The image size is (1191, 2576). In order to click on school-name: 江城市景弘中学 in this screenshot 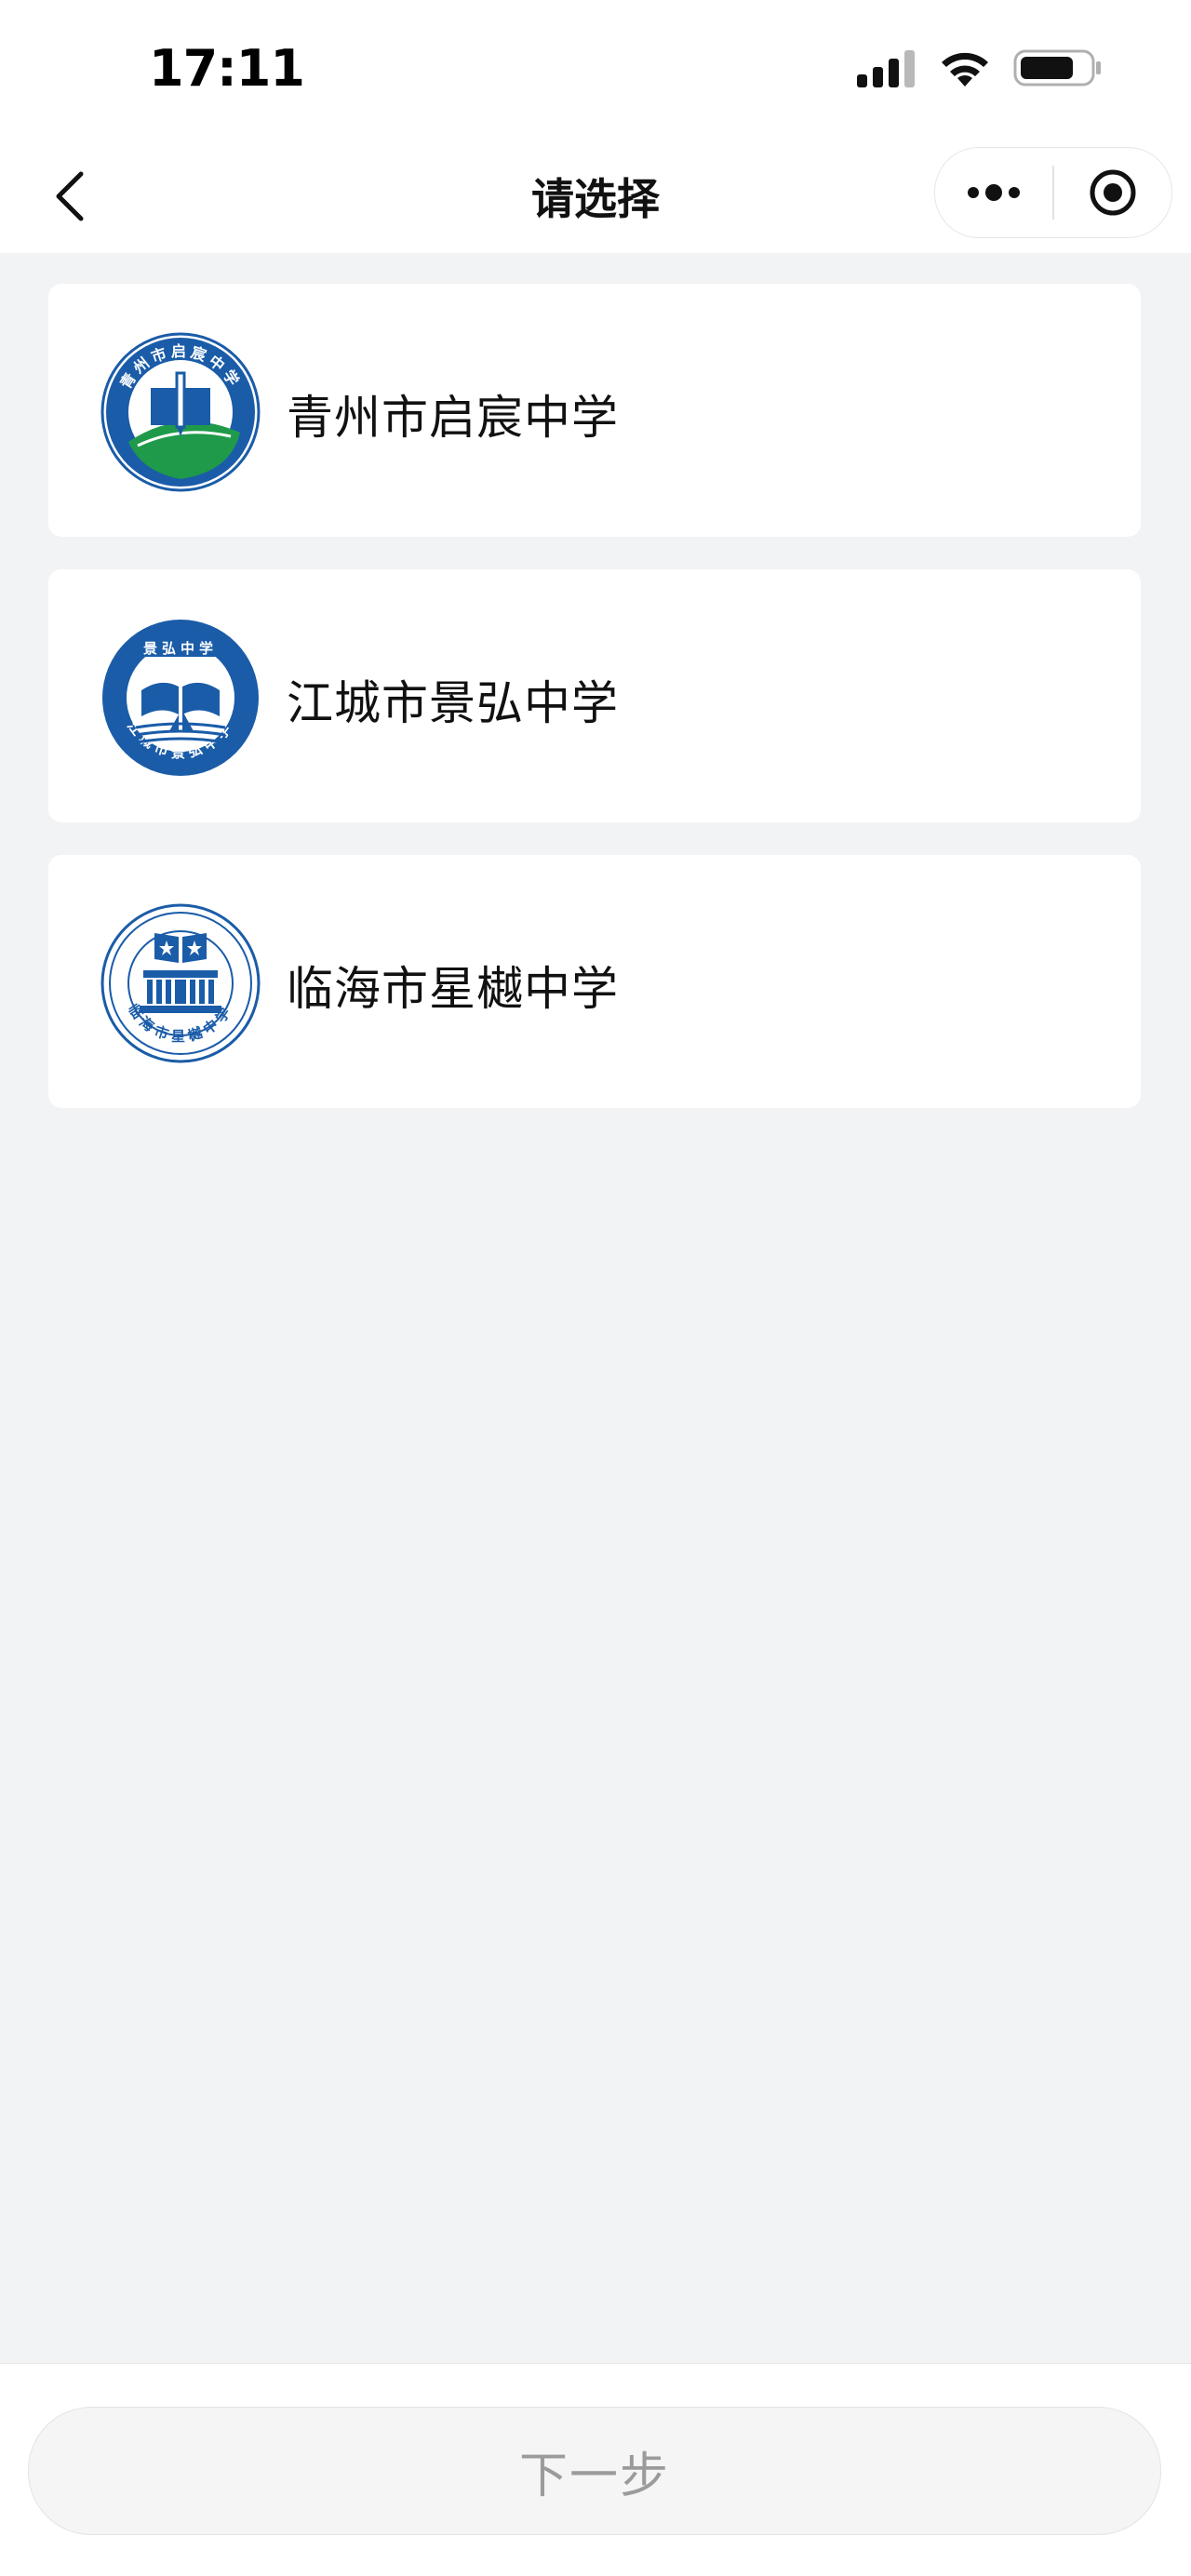, I will do `click(453, 703)`.